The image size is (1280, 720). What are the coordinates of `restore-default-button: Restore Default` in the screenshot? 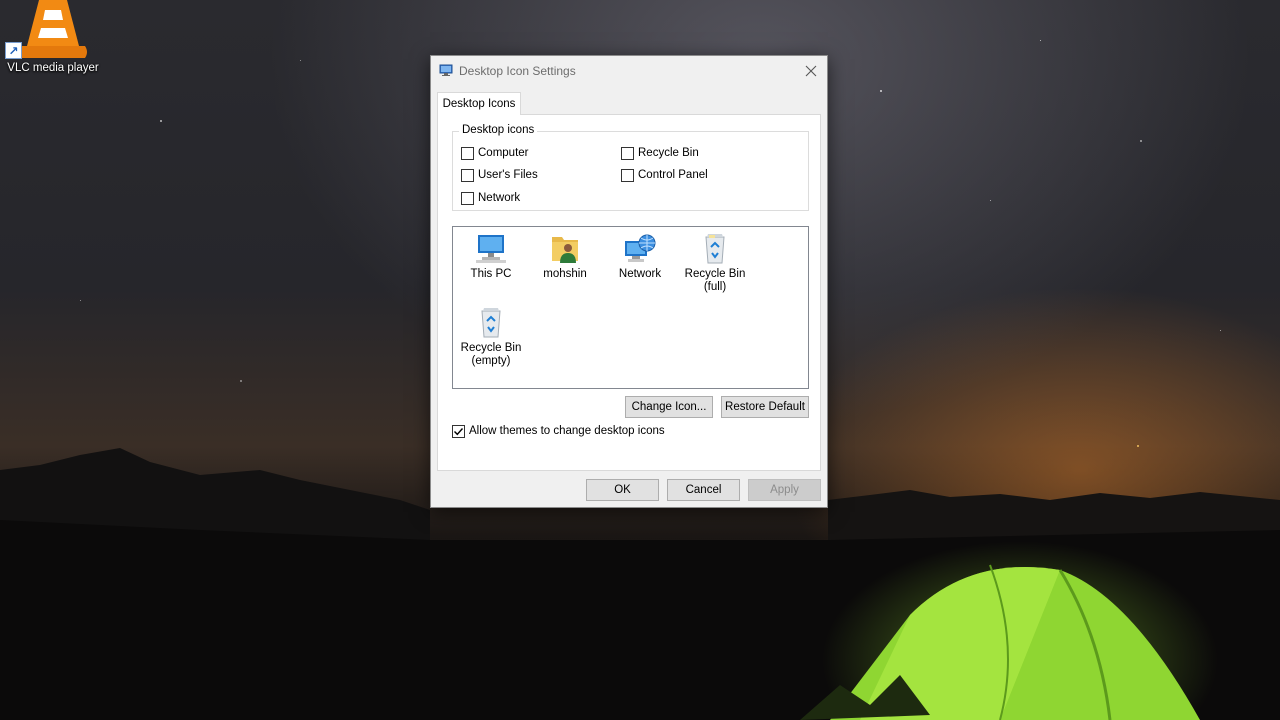 It's located at (765, 407).